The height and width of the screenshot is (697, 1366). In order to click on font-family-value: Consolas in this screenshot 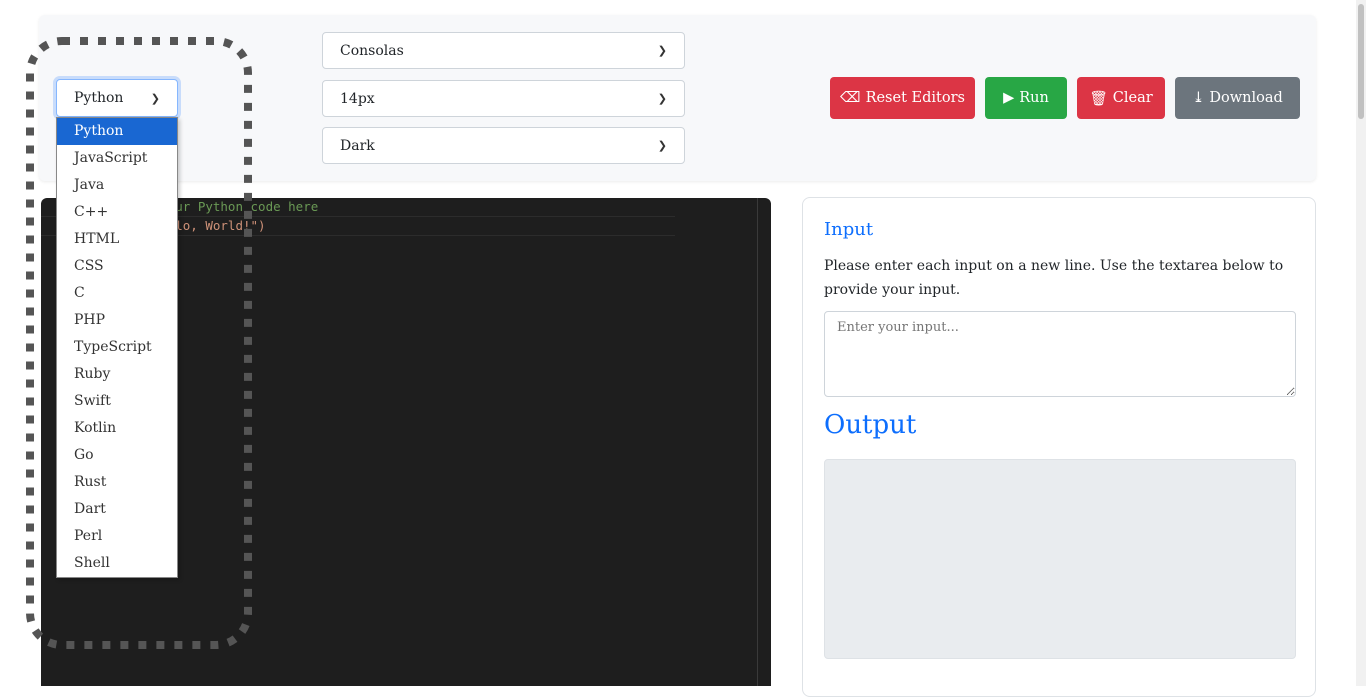, I will do `click(372, 50)`.